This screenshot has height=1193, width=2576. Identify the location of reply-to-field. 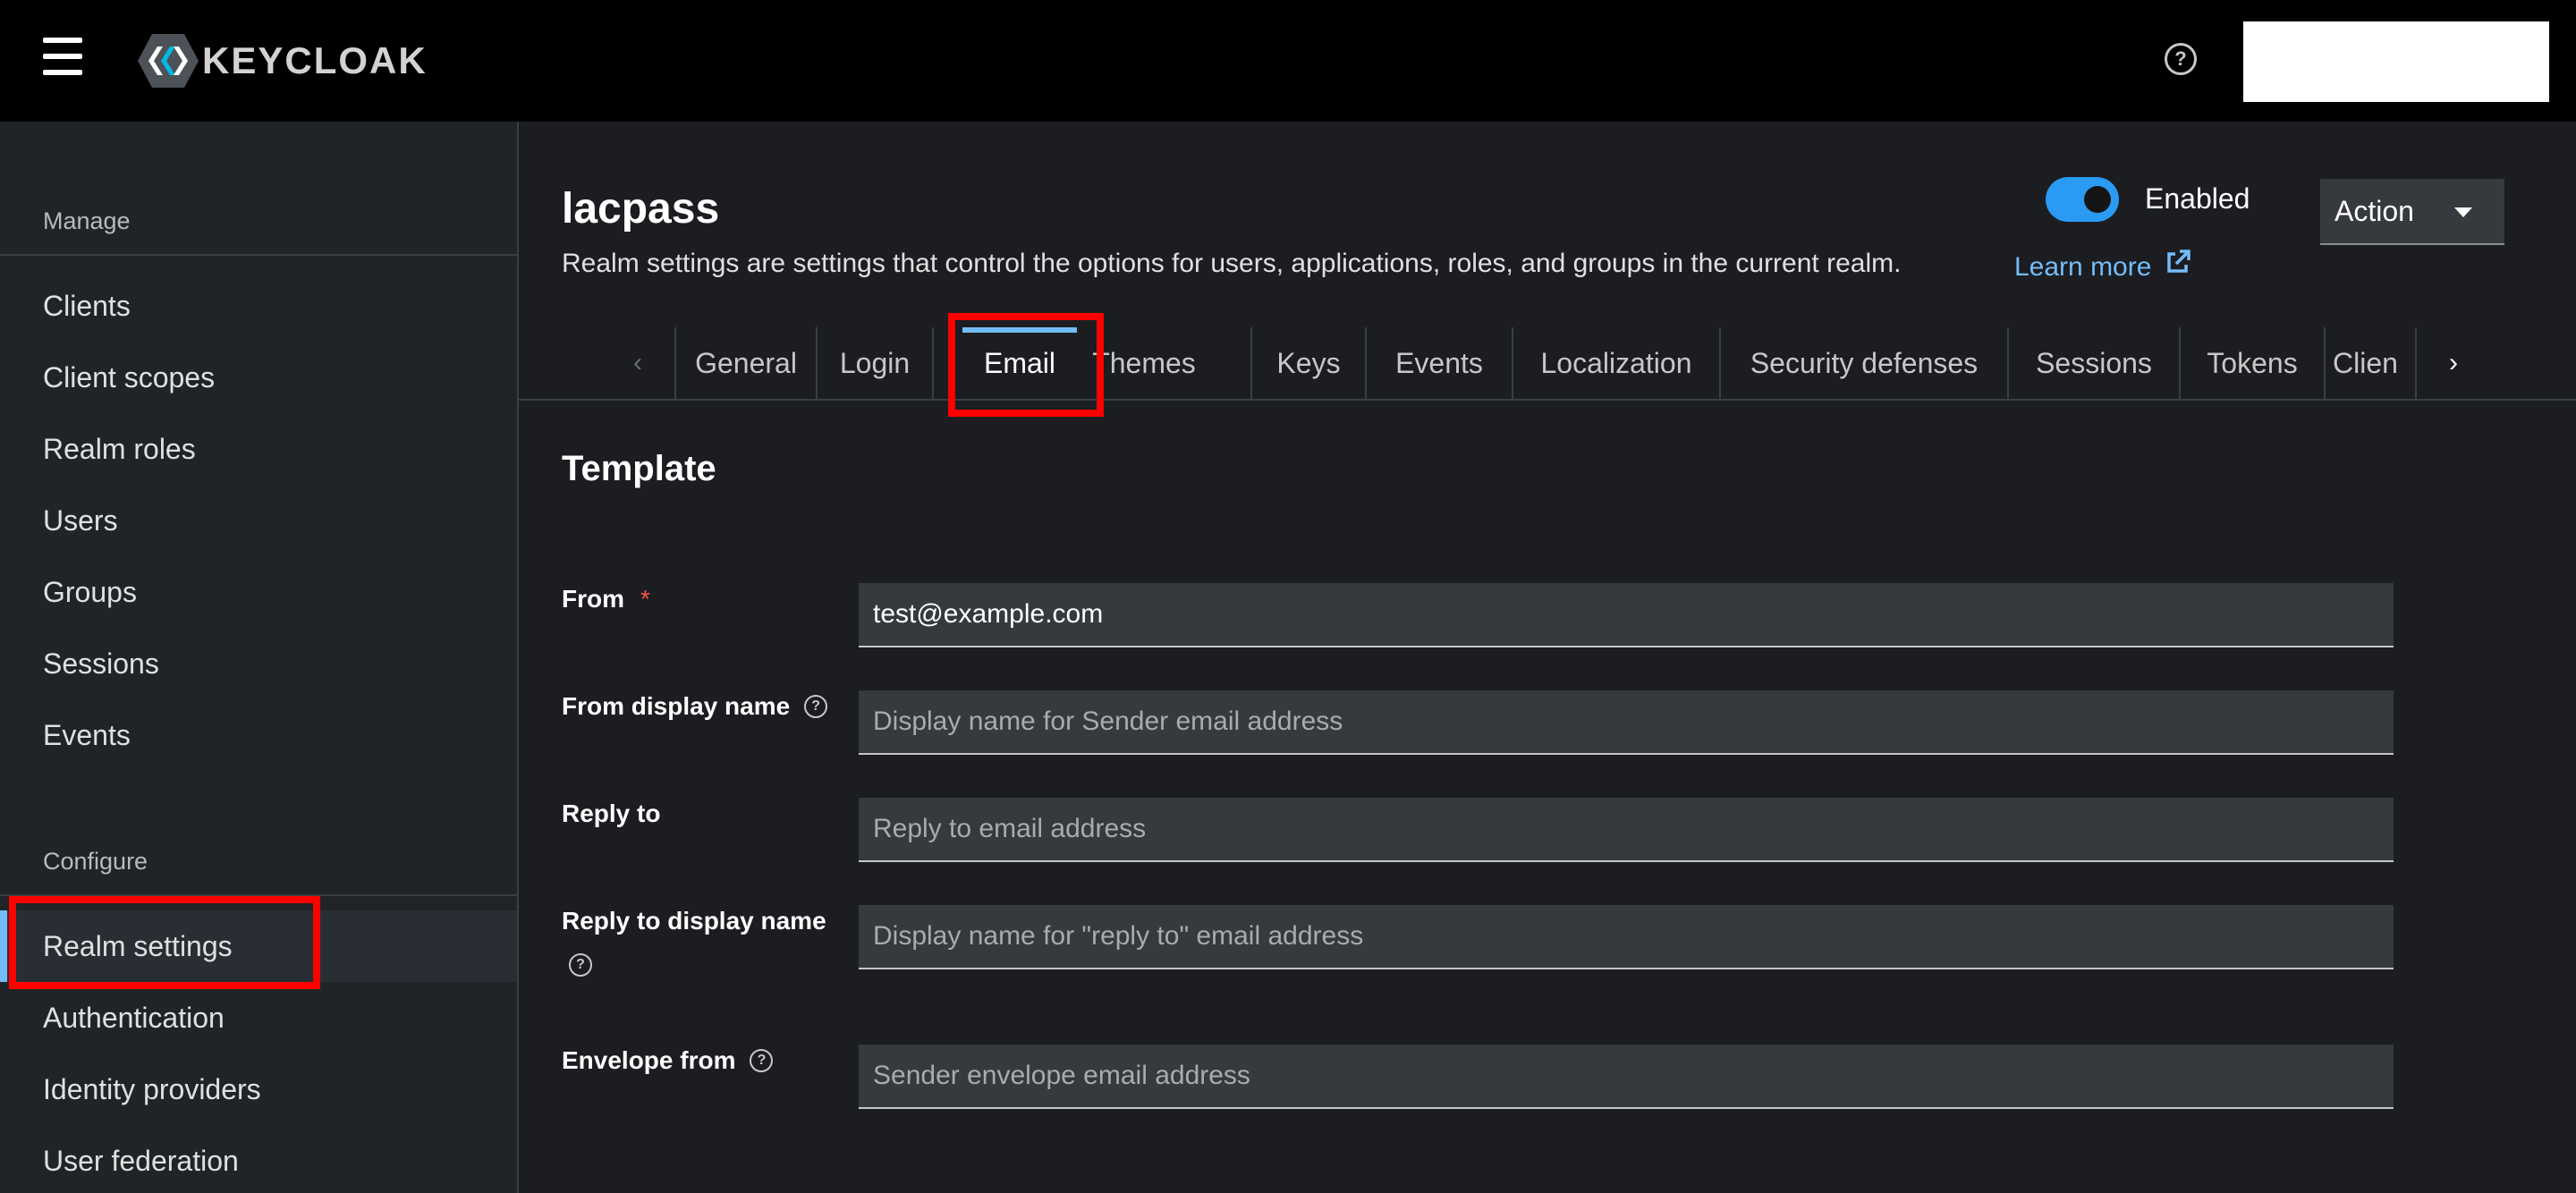
(1626, 830).